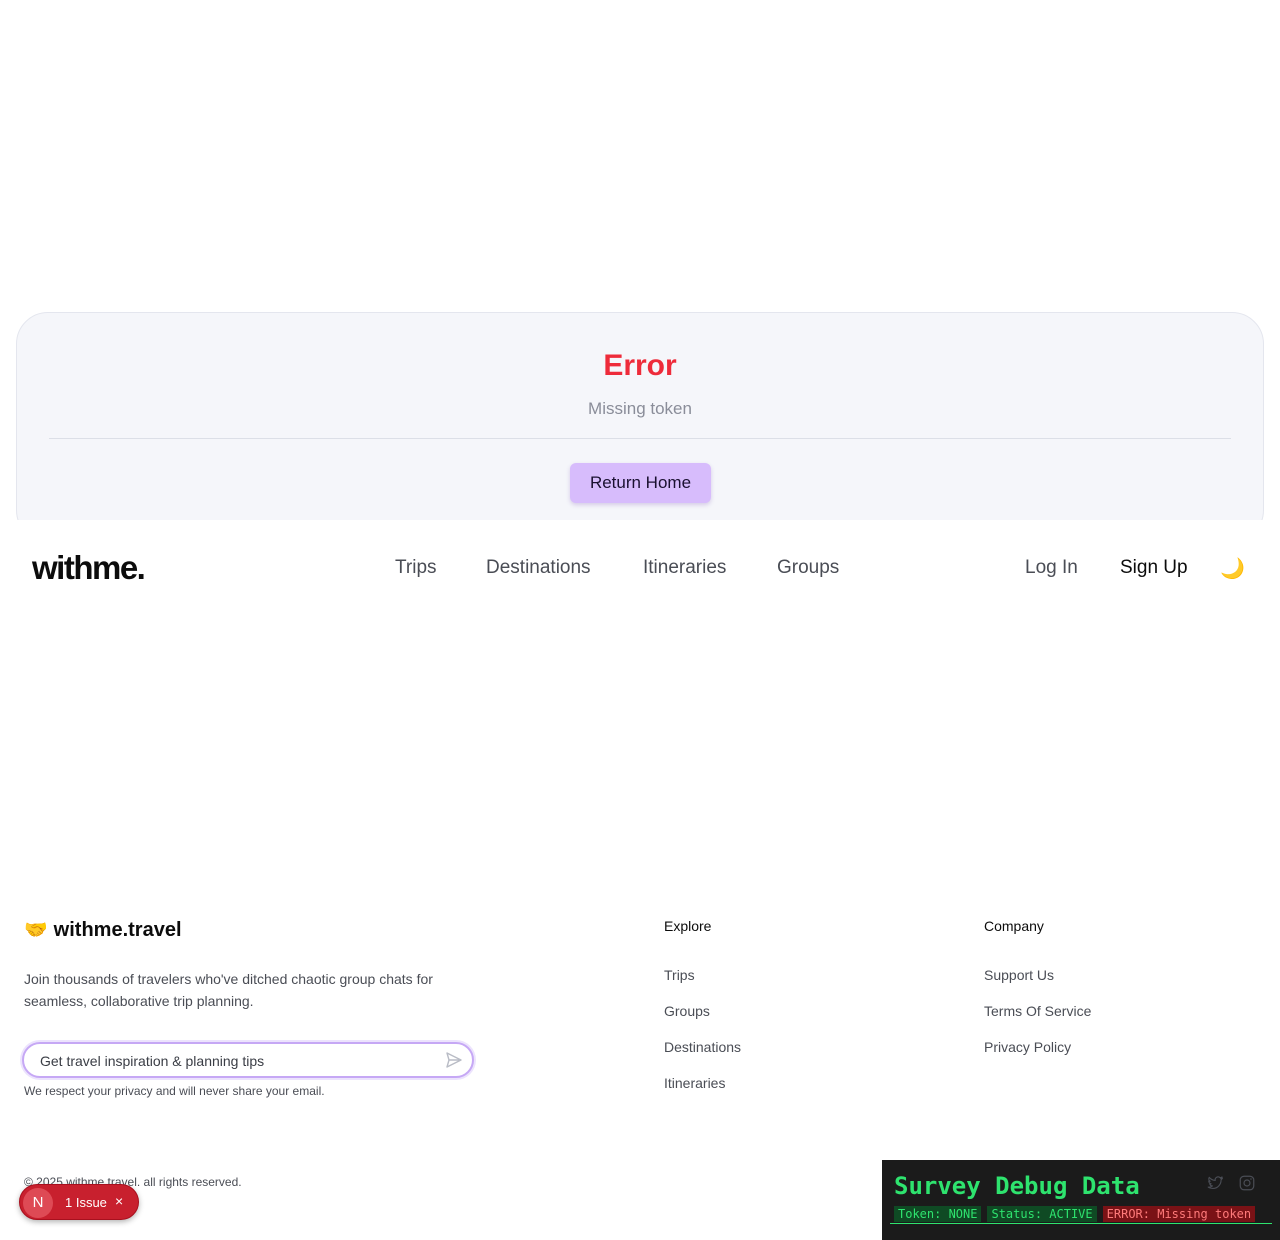  Describe the element at coordinates (1081, 1223) in the screenshot. I see `debug-divider` at that location.